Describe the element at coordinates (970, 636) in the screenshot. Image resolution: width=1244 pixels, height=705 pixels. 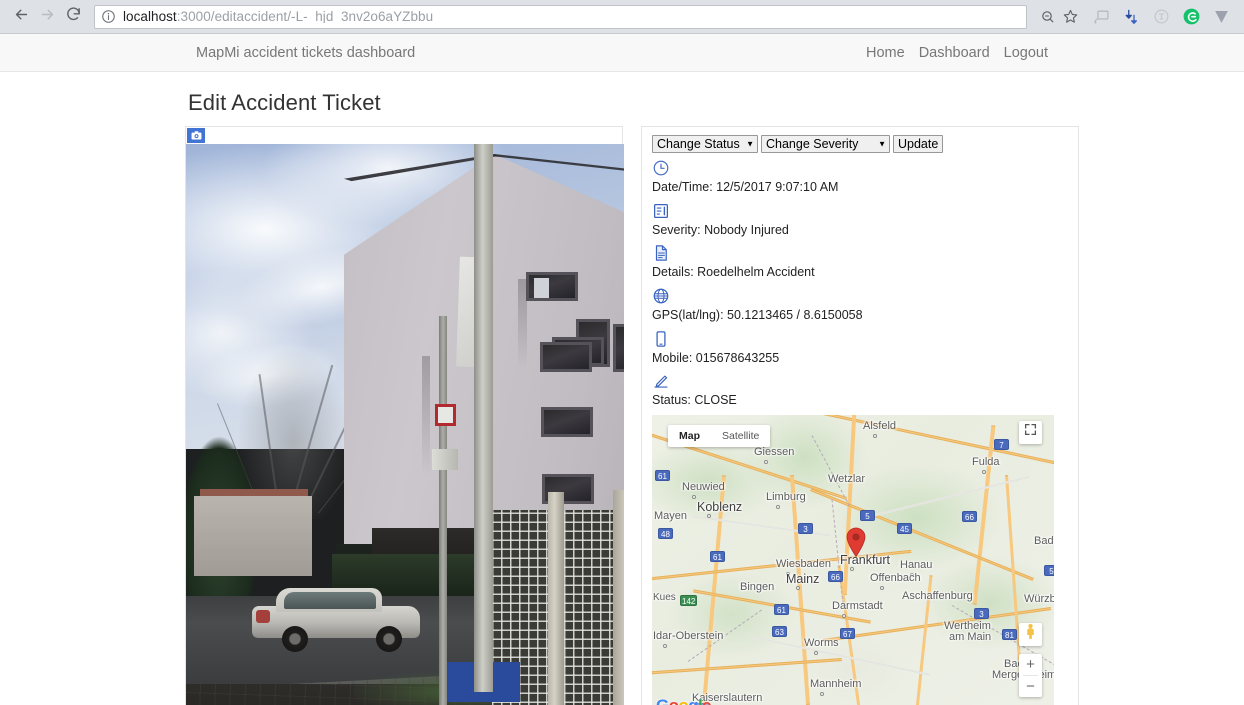
I see `map-city-label: am Main` at that location.